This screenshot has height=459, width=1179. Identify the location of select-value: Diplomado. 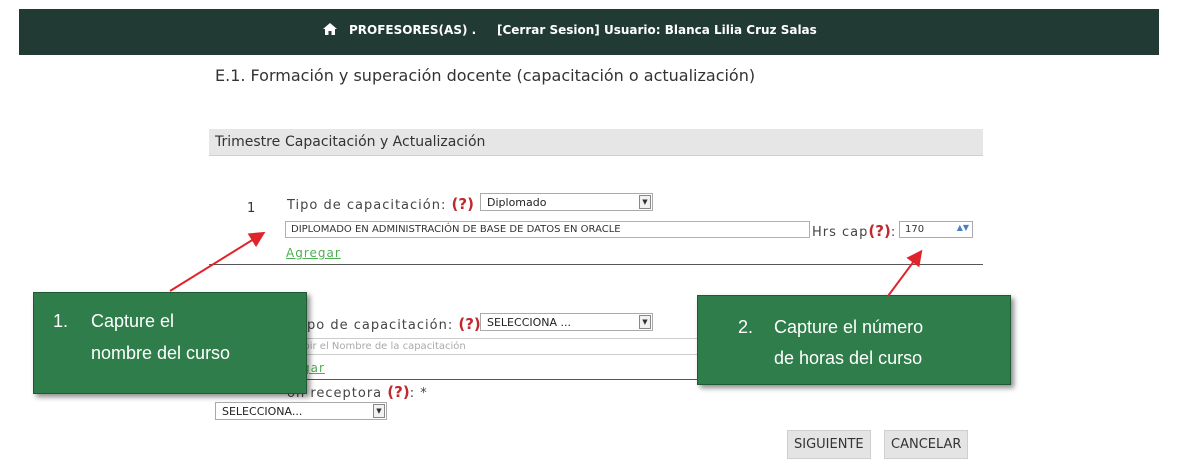
(517, 202).